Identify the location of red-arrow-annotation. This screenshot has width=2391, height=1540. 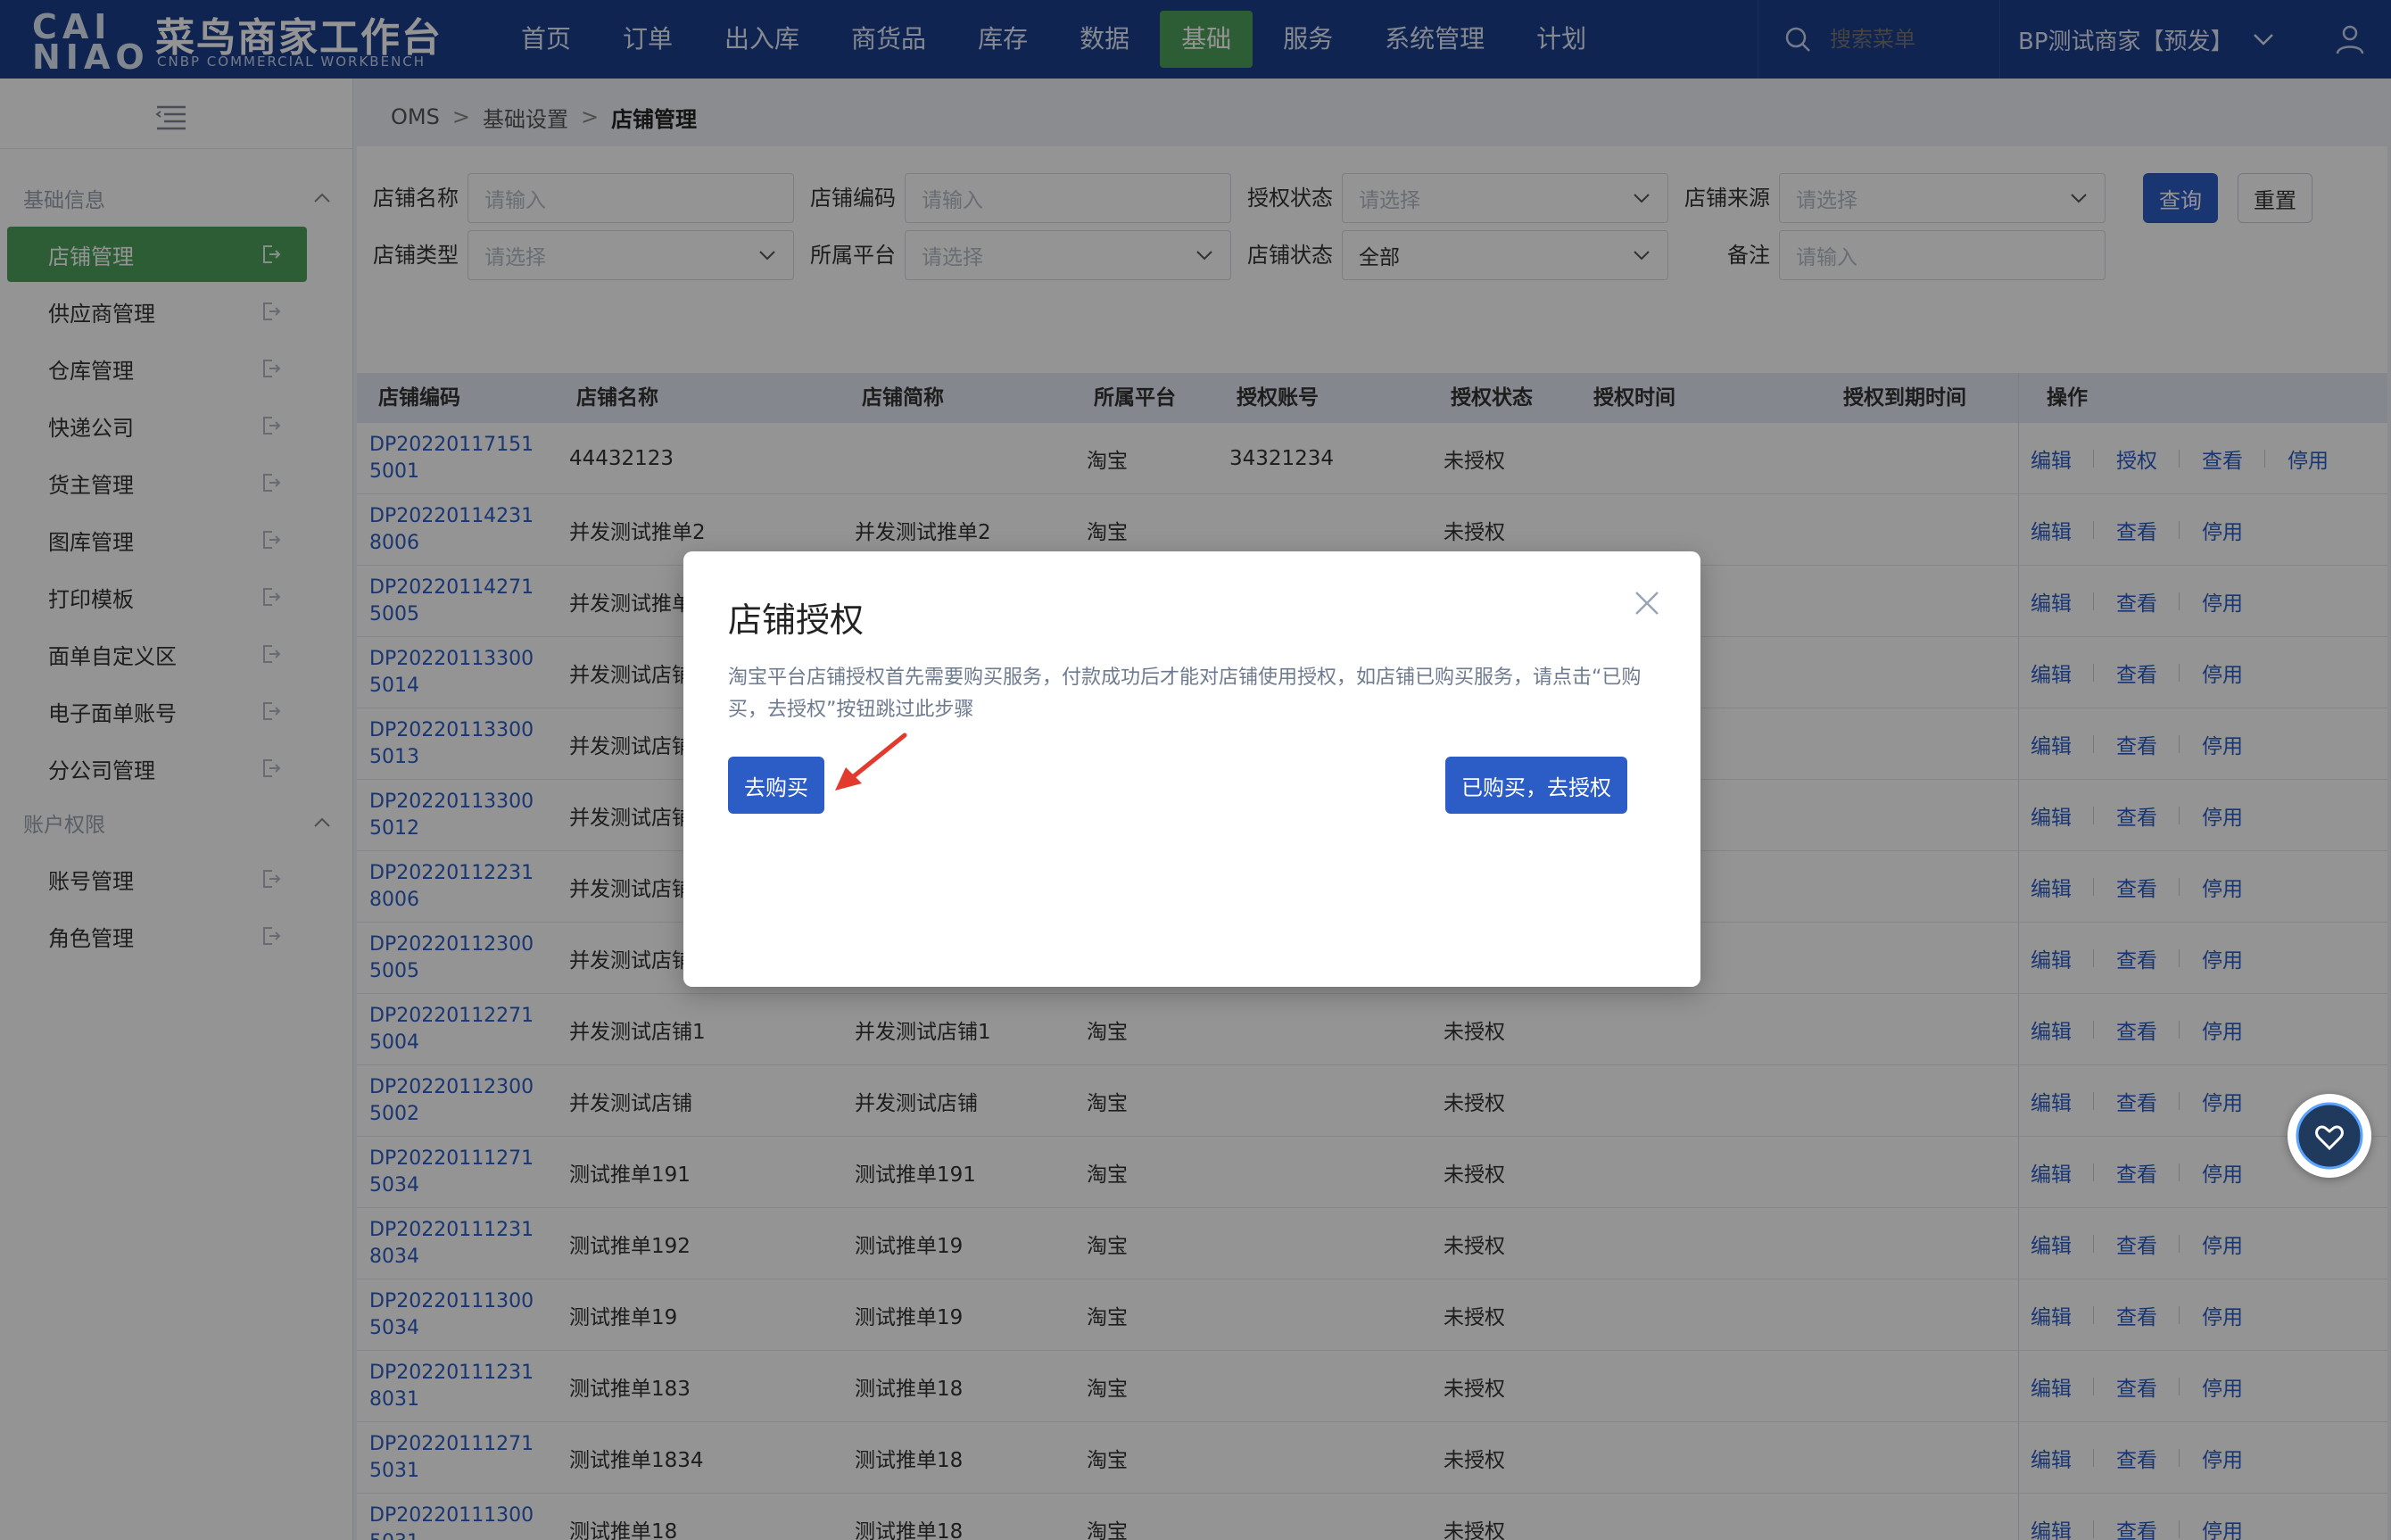
(871, 762).